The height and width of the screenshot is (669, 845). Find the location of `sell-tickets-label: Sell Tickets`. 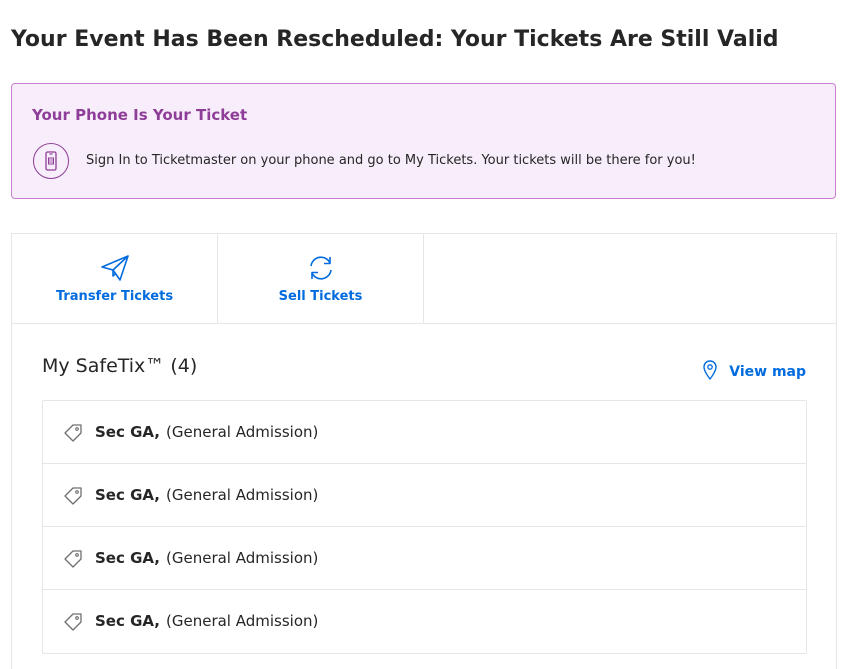

sell-tickets-label: Sell Tickets is located at coordinates (320, 296).